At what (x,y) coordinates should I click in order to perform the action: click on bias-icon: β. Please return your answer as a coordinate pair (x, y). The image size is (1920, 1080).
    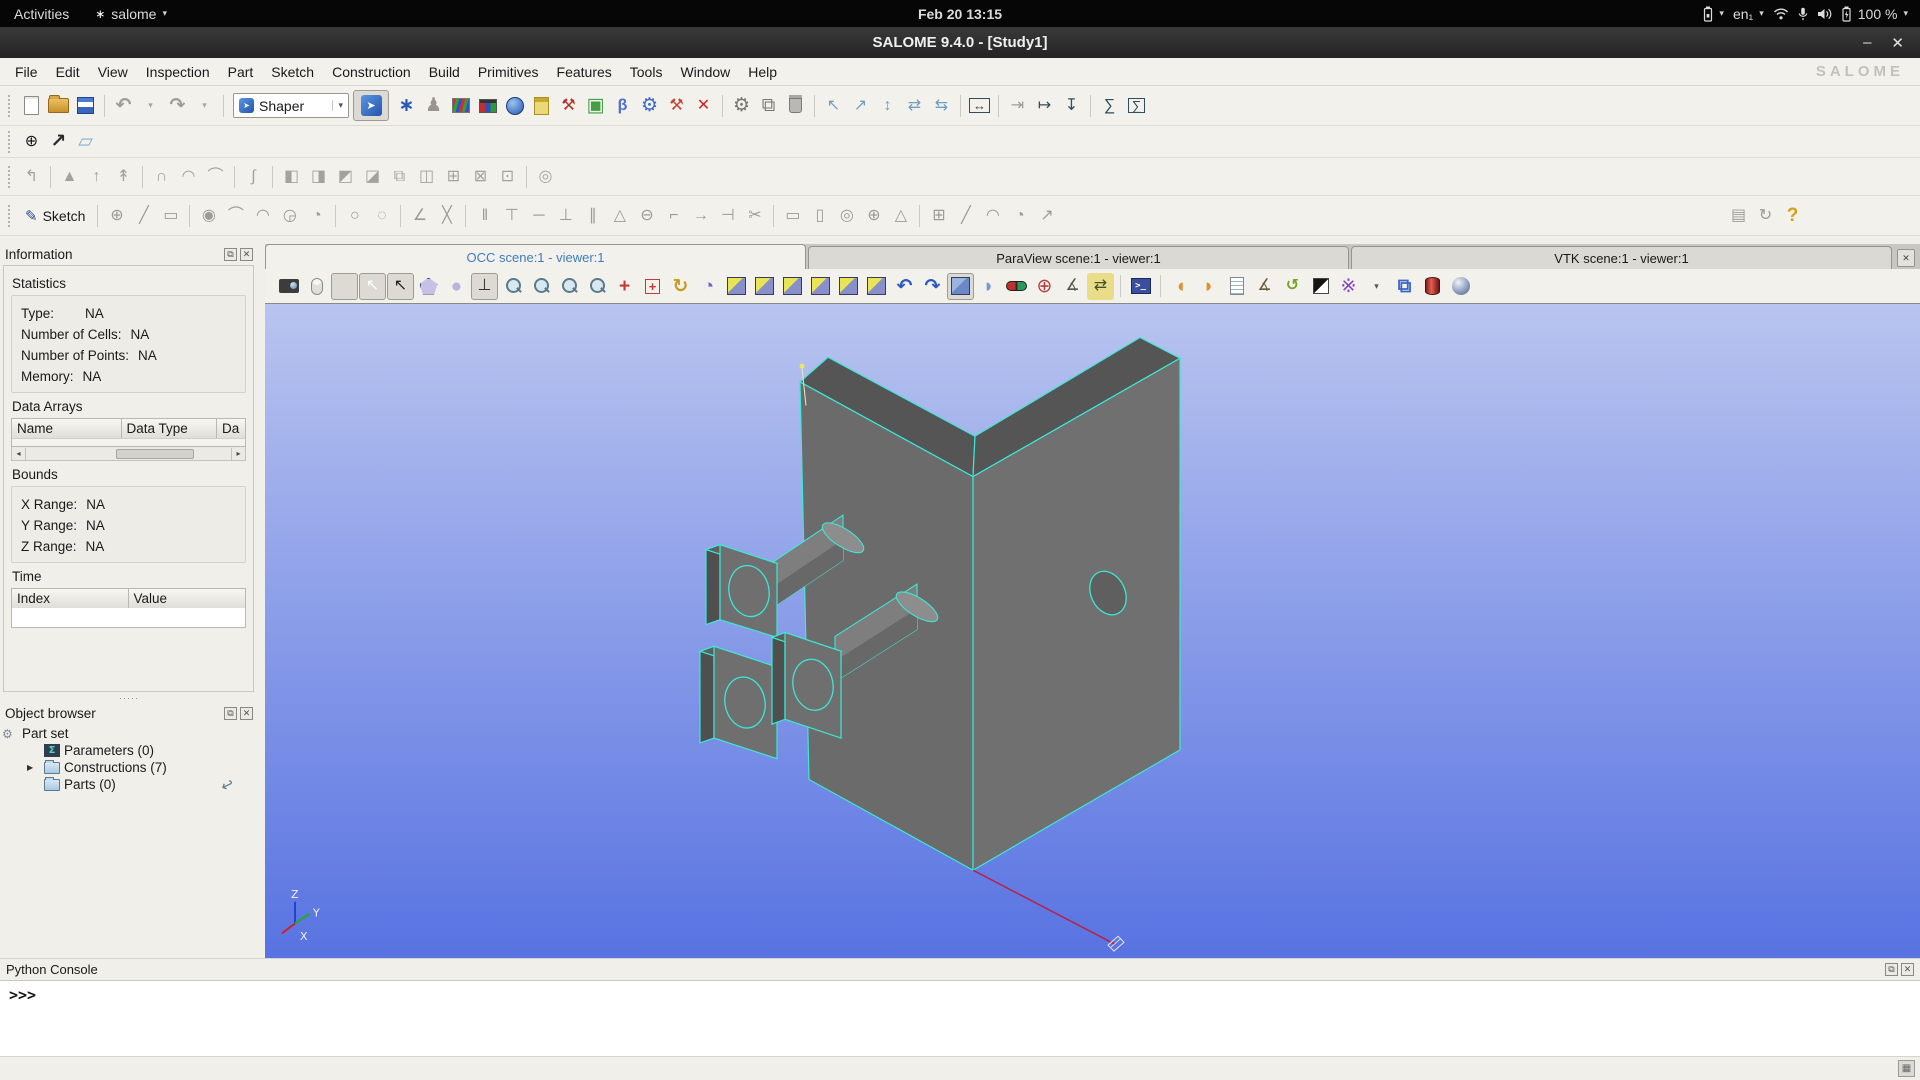
    Looking at the image, I should click on (622, 106).